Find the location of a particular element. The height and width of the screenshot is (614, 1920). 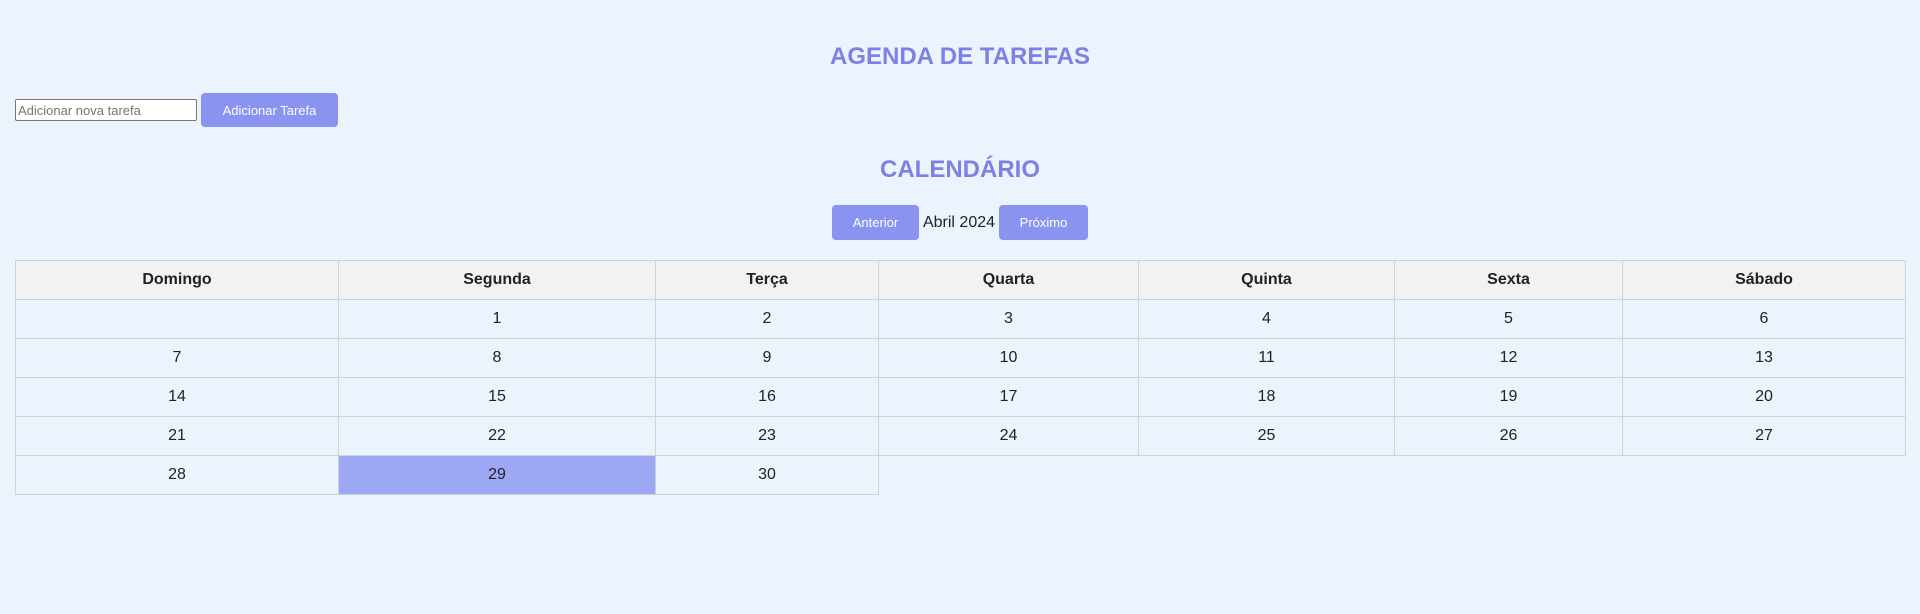

calendar-day-cell: 5 is located at coordinates (1508, 319).